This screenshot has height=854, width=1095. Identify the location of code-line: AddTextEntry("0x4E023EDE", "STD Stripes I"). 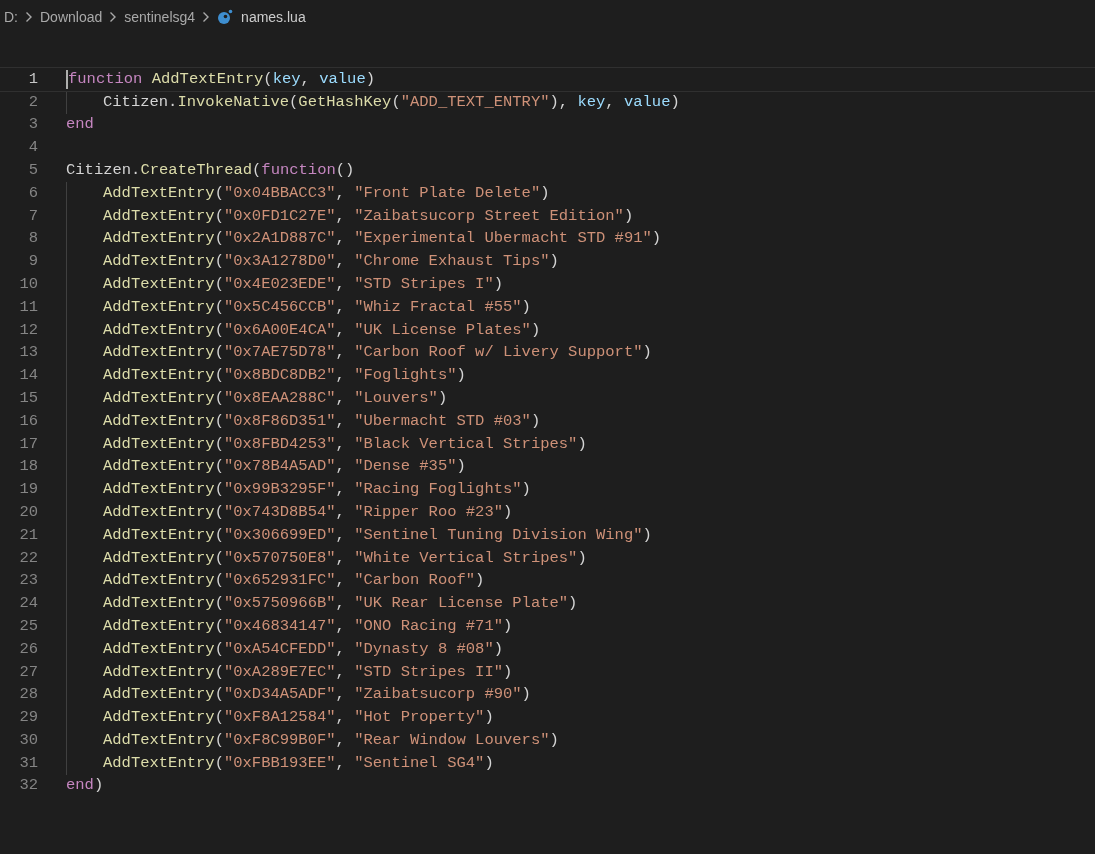
(303, 284).